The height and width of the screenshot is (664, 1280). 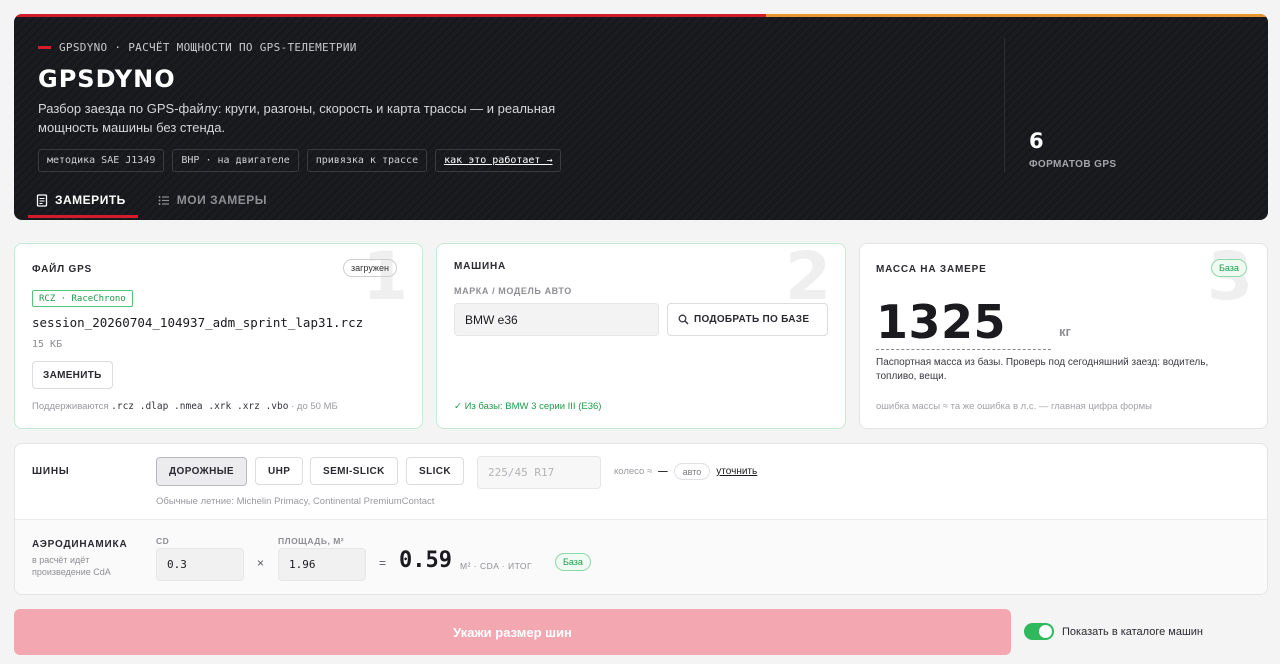 What do you see at coordinates (528, 406) in the screenshot?
I see `car-match-status: ✓ Из базы: BMW 3 серии III (E36)` at bounding box center [528, 406].